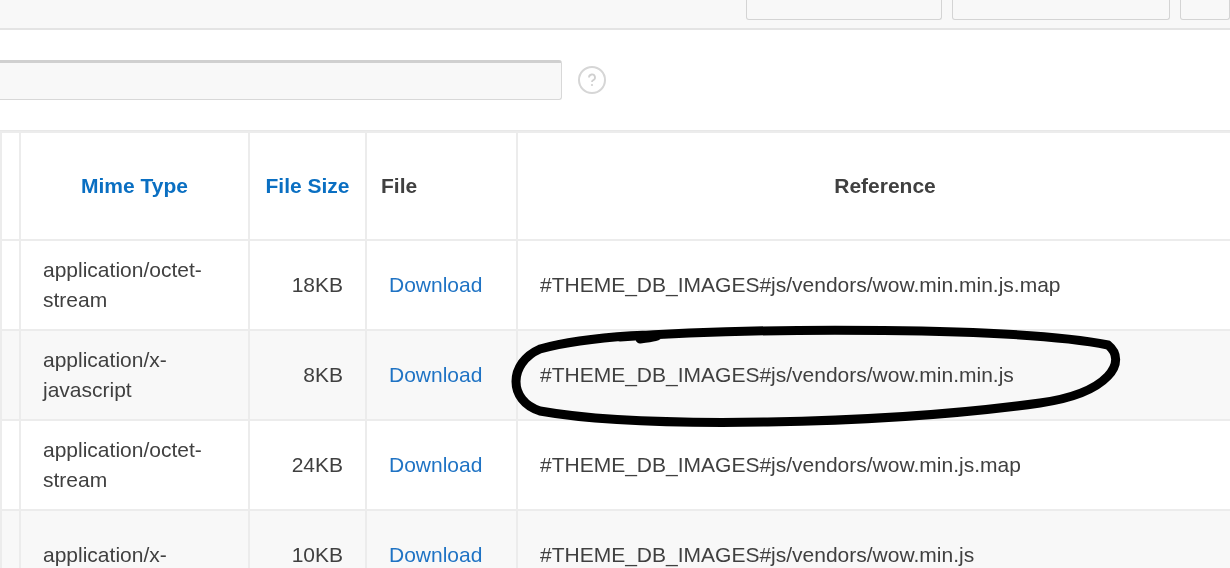 The image size is (1230, 568). What do you see at coordinates (134, 186) in the screenshot?
I see `column-header: Mime Type` at bounding box center [134, 186].